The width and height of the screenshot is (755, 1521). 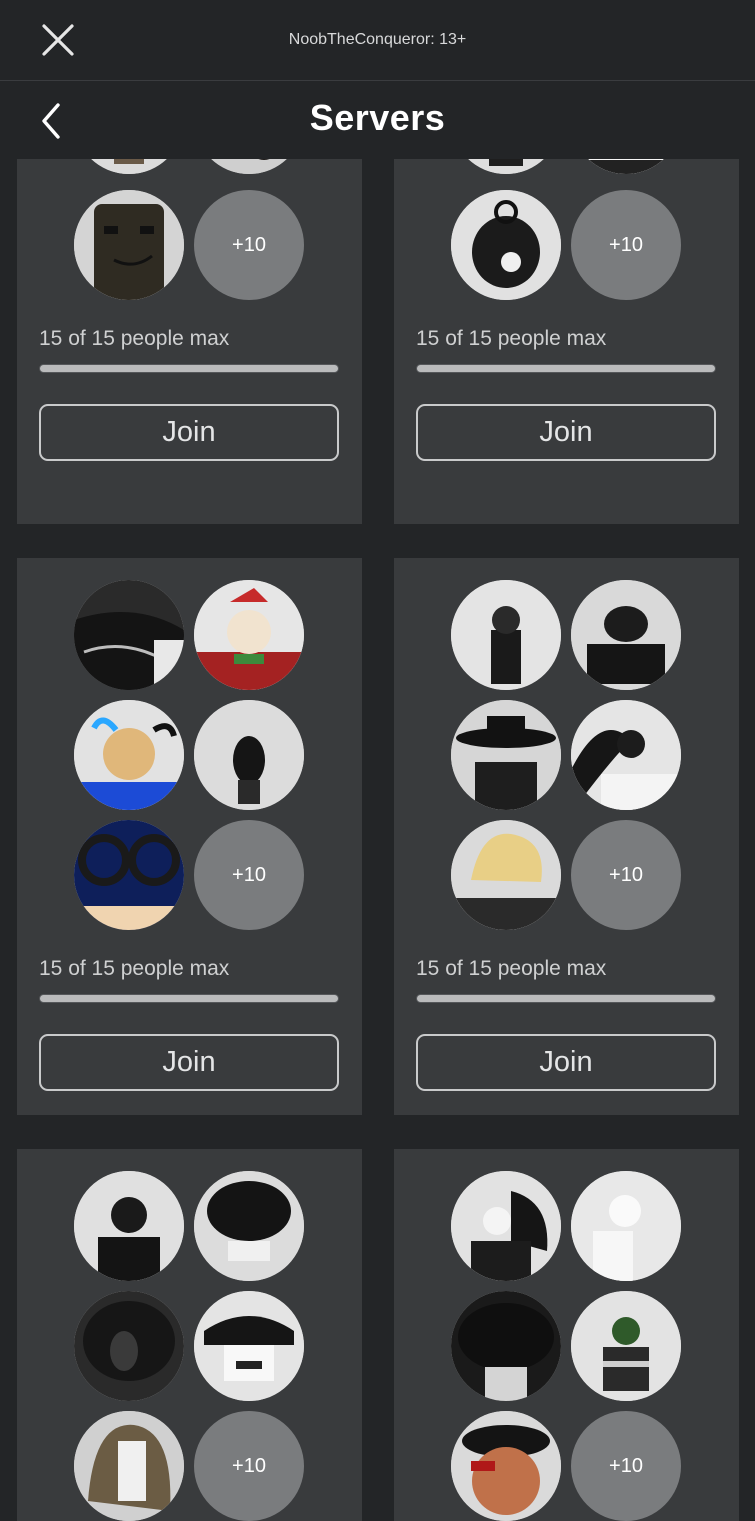 I want to click on experience-title: NoobTheConqueror: 13+, so click(x=377, y=39).